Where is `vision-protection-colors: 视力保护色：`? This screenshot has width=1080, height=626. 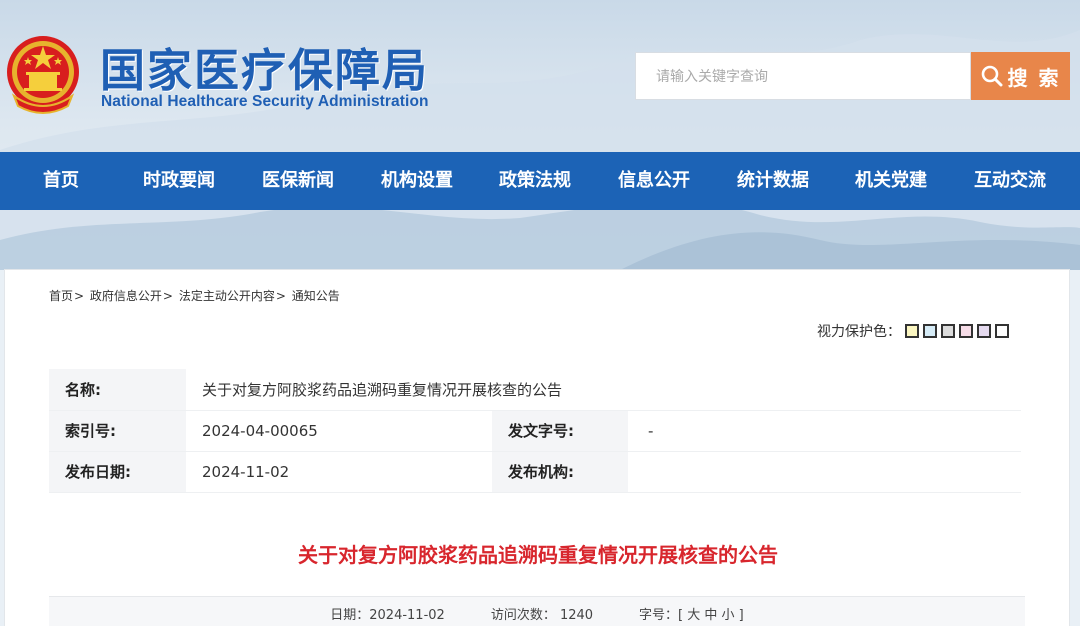
vision-protection-colors: 视力保护色： is located at coordinates (913, 331).